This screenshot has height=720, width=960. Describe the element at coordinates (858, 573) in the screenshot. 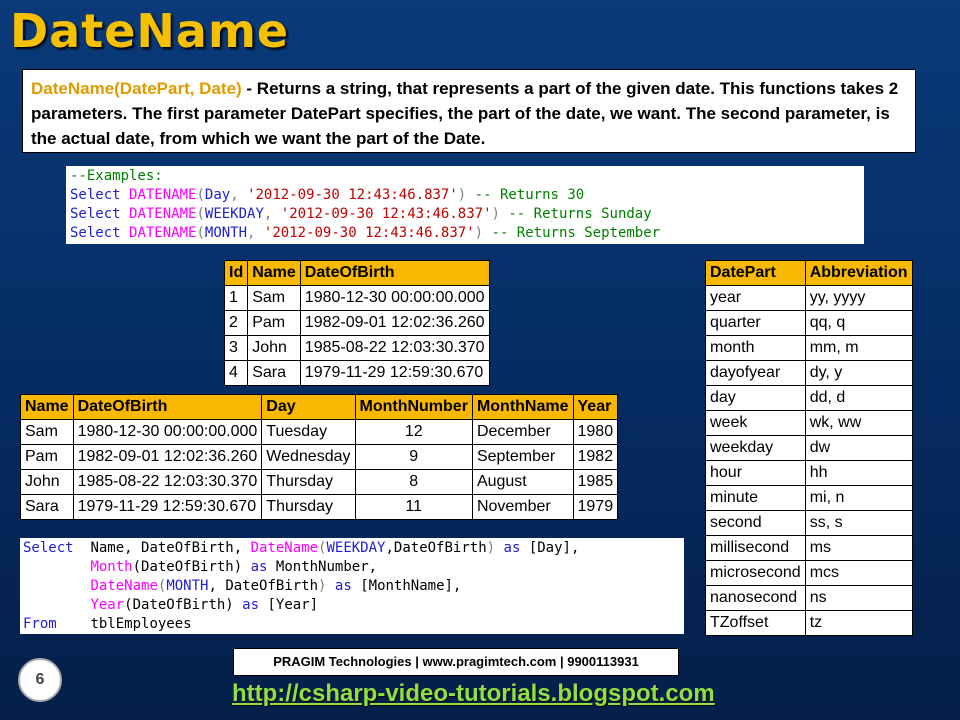

I see `table-cell: mcs` at that location.